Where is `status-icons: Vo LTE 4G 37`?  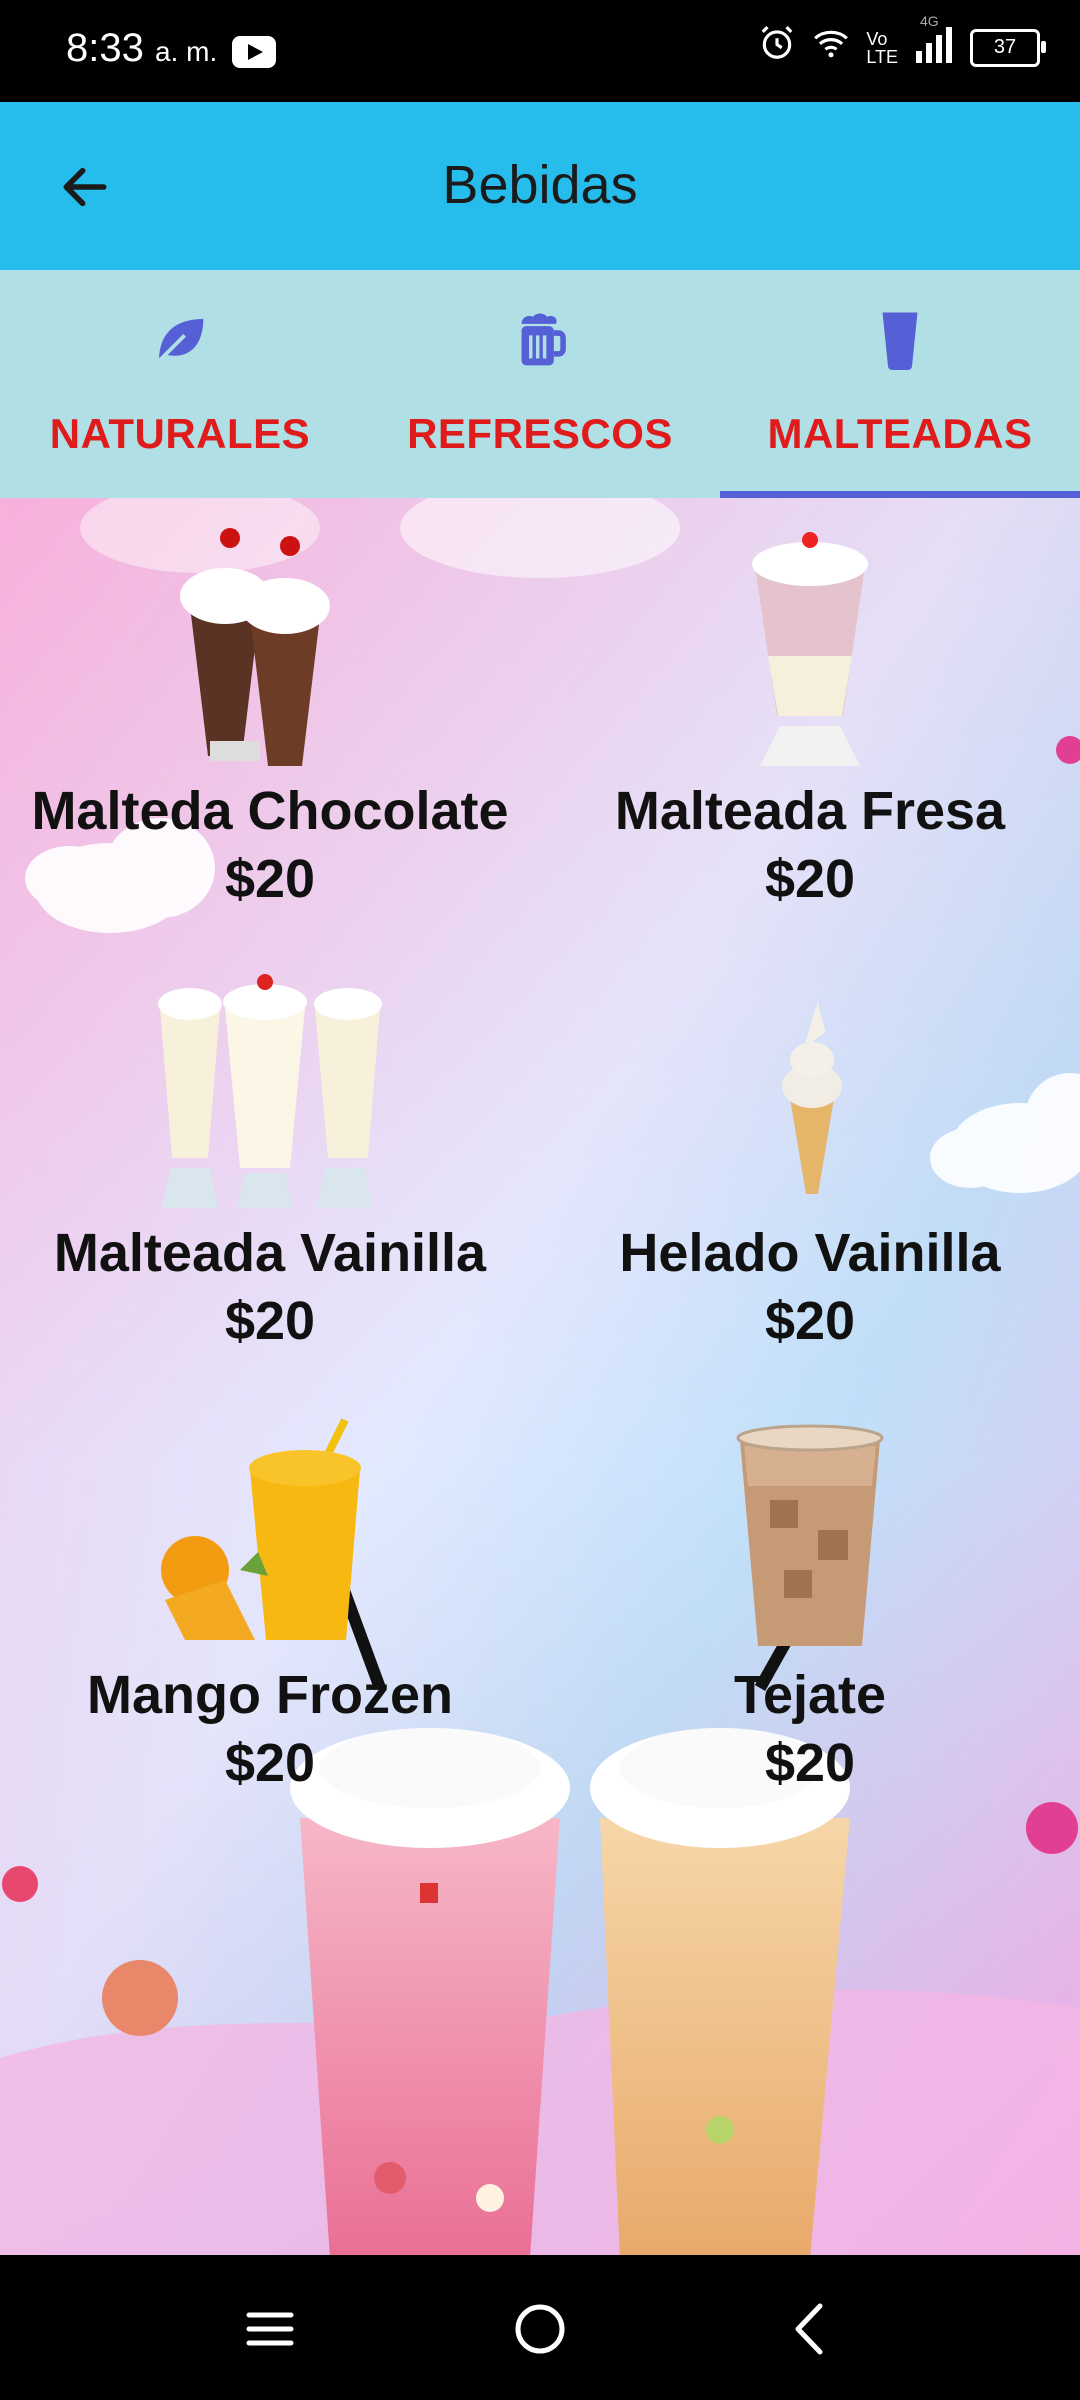 status-icons: Vo LTE 4G 37 is located at coordinates (902, 42).